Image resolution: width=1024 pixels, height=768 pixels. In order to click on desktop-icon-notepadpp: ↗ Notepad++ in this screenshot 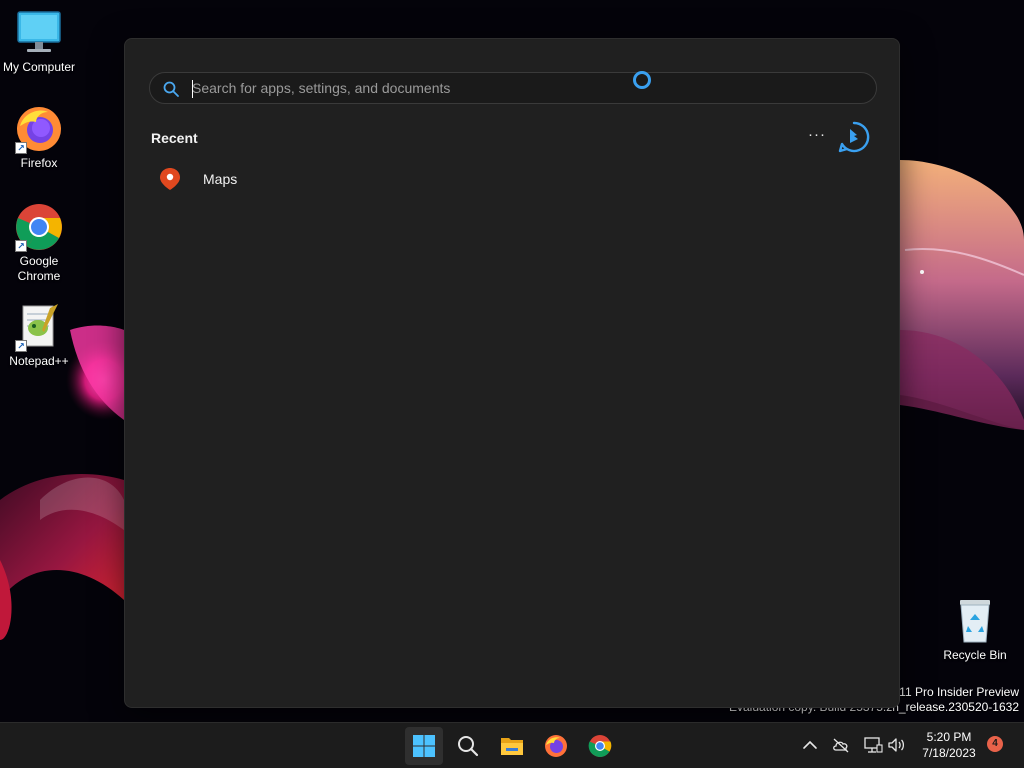, I will do `click(39, 335)`.